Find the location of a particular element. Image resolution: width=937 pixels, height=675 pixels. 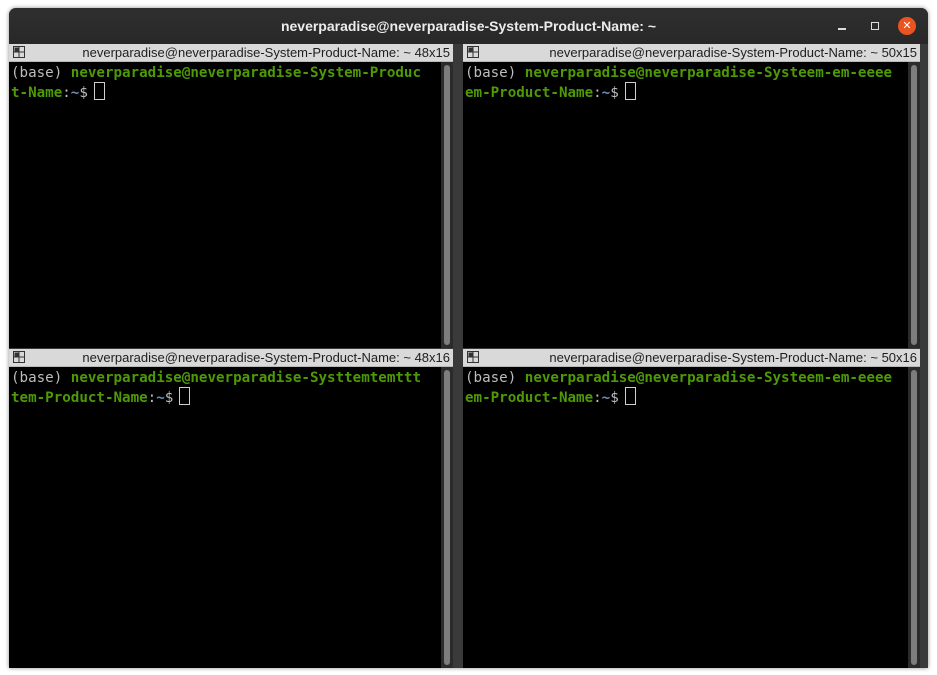

maximize-icon is located at coordinates (875, 26).